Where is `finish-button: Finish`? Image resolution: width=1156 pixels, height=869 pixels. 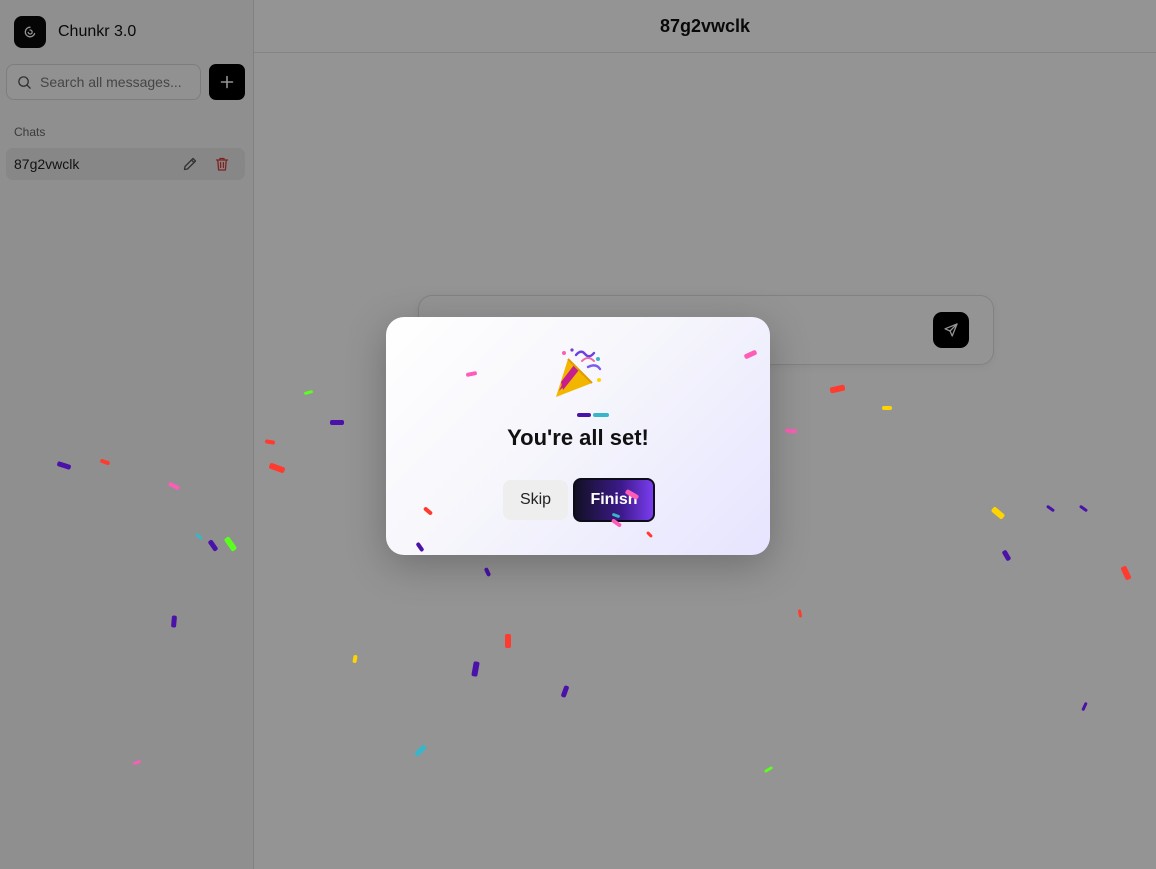
finish-button: Finish is located at coordinates (614, 500).